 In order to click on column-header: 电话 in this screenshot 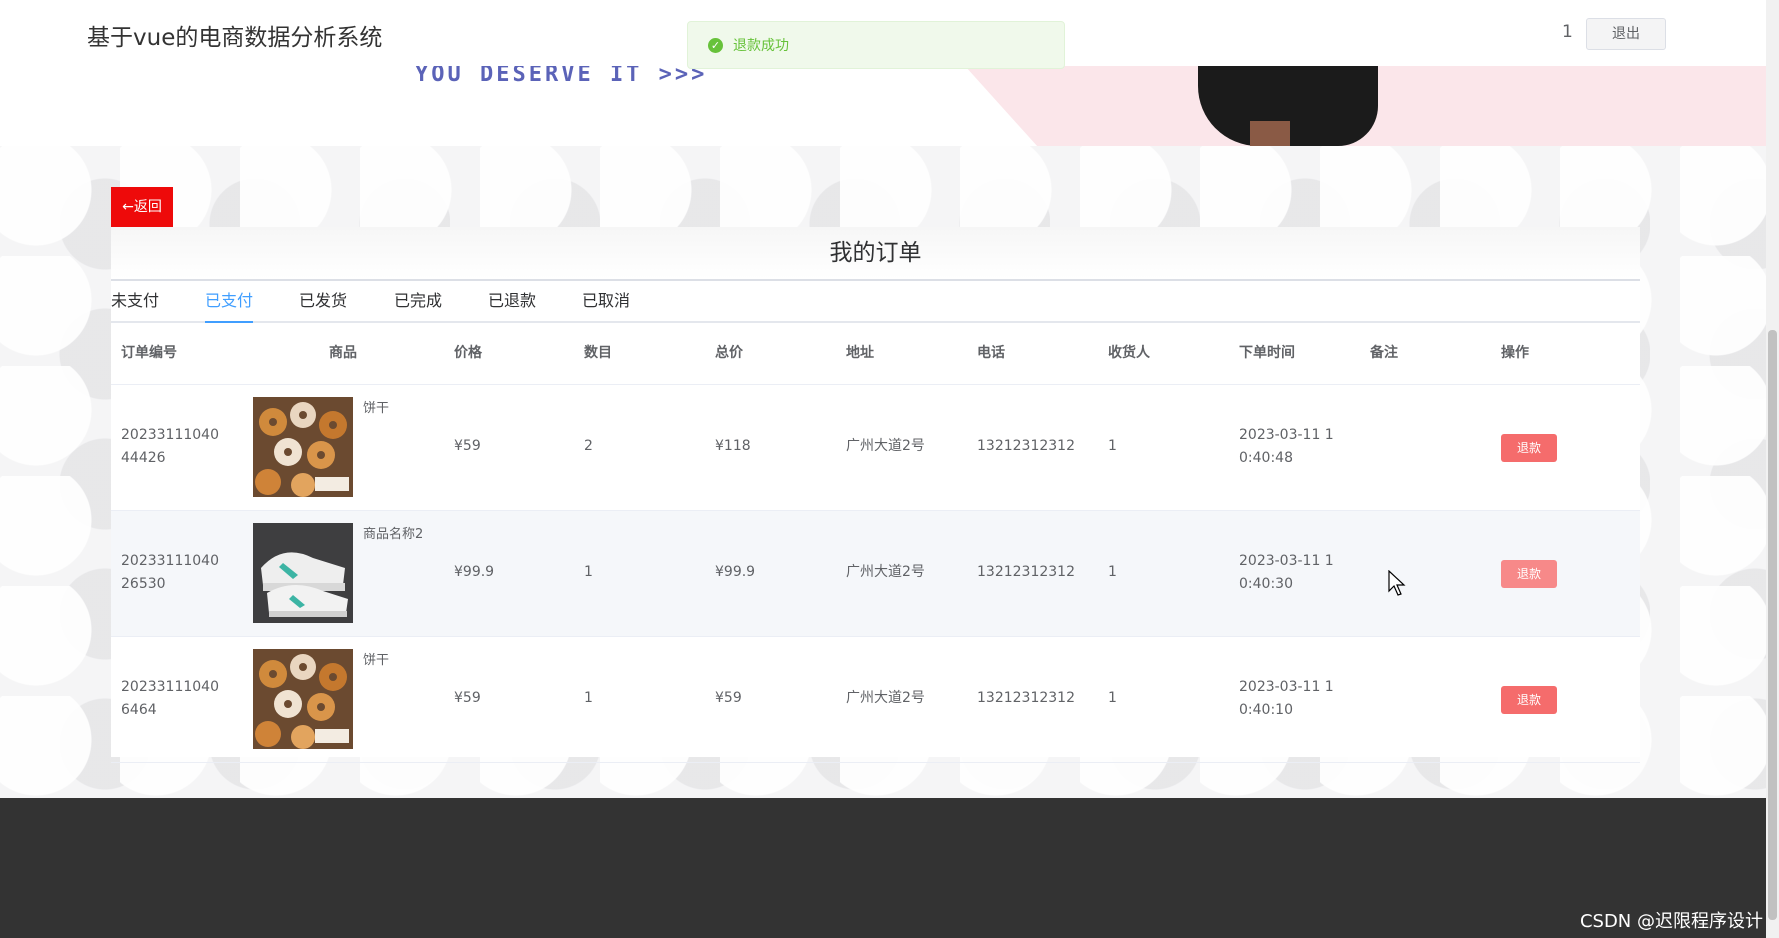, I will do `click(991, 353)`.